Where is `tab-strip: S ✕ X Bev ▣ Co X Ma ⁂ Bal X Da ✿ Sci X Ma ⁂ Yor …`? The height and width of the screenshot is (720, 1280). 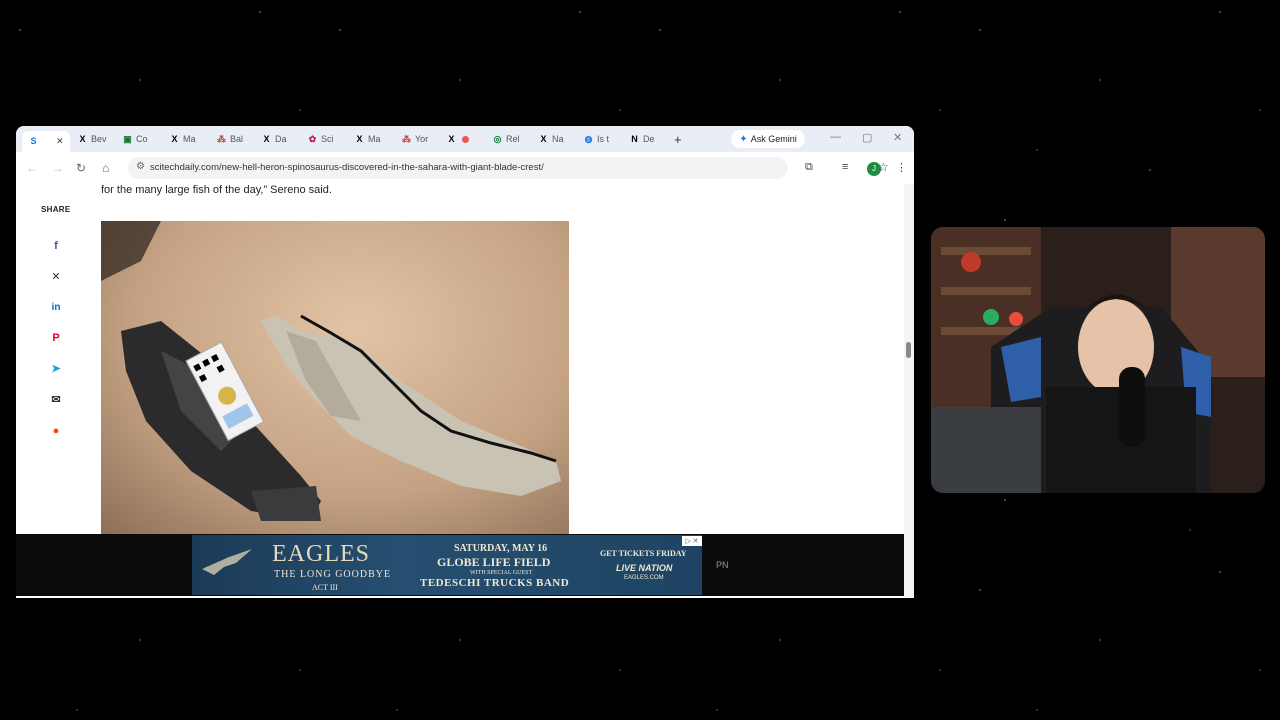 tab-strip: S ✕ X Bev ▣ Co X Ma ⁂ Bal X Da ✿ Sci X Ma ⁂ Yor … is located at coordinates (465, 139).